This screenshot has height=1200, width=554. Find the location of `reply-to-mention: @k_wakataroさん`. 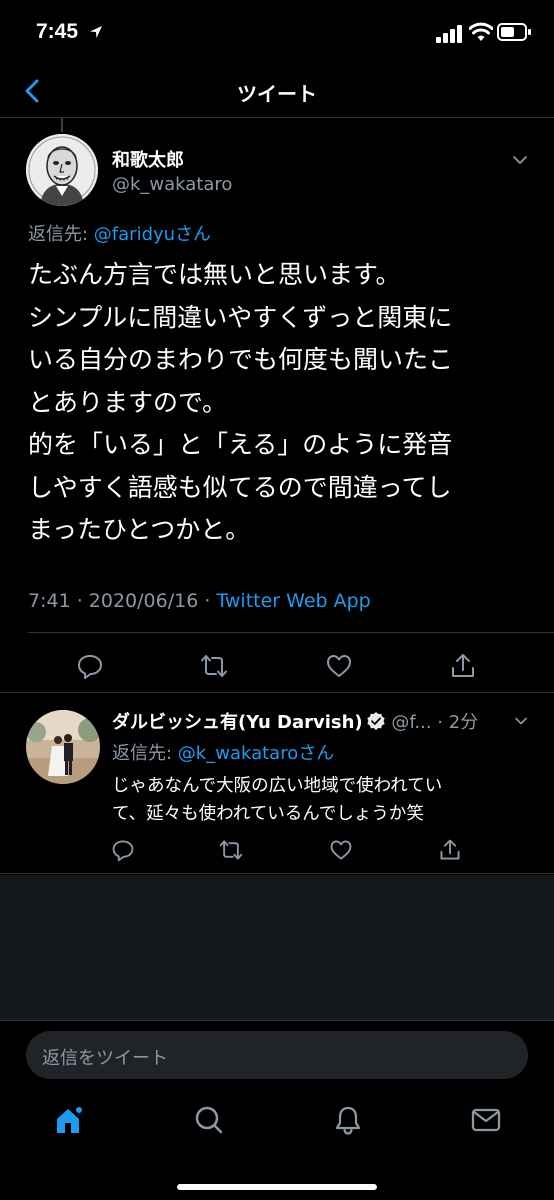

reply-to-mention: @k_wakataroさん is located at coordinates (256, 753).